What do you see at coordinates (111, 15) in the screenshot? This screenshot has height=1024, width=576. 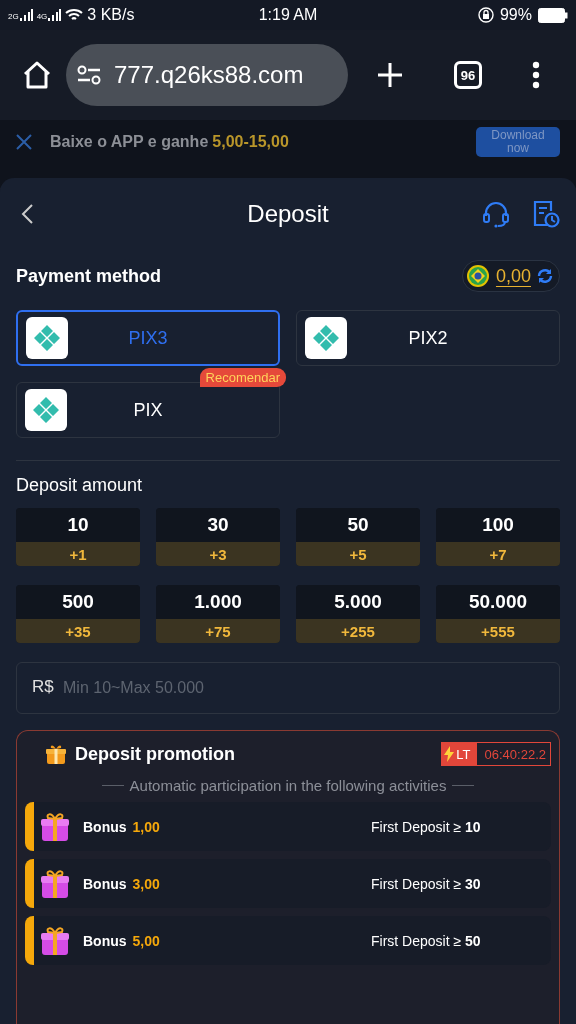 I see `network-speed: 3 KB/s` at bounding box center [111, 15].